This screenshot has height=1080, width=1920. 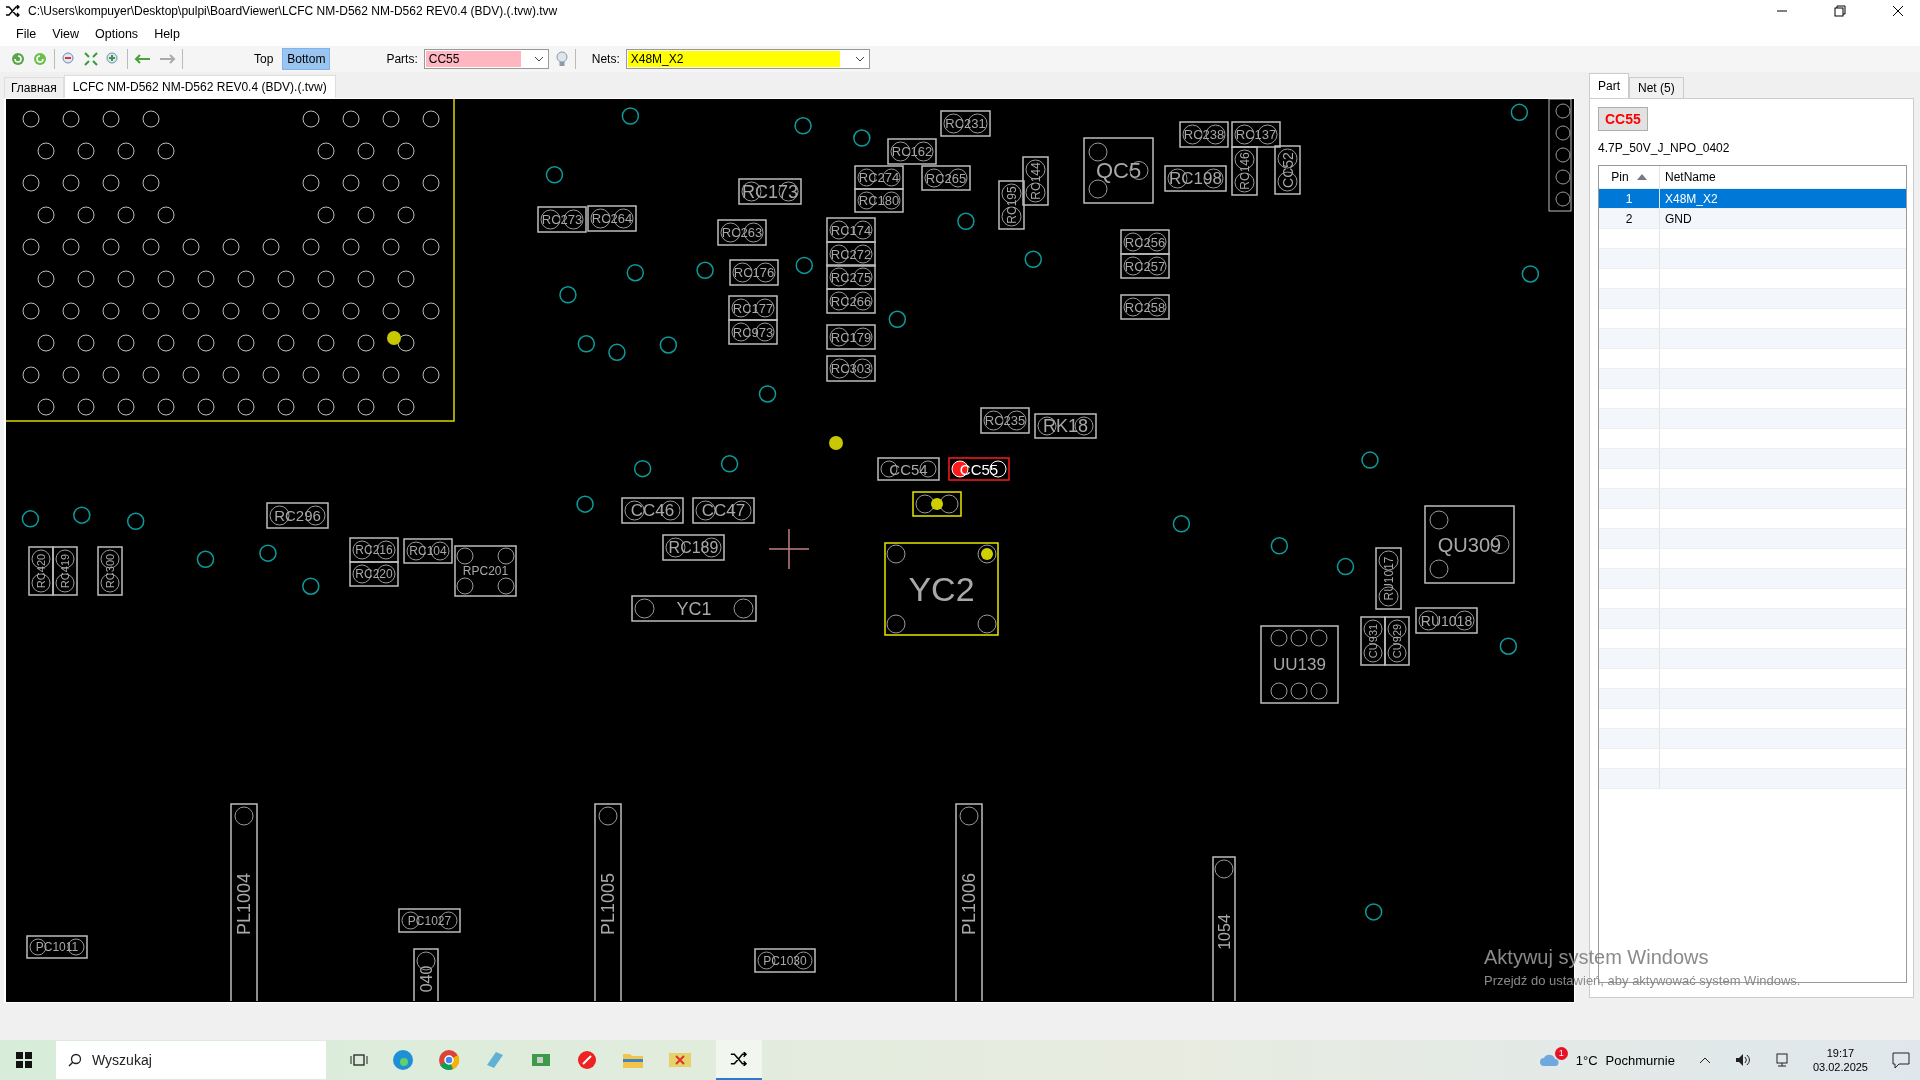 What do you see at coordinates (1256, 134) in the screenshot?
I see `component-footprint: RC137` at bounding box center [1256, 134].